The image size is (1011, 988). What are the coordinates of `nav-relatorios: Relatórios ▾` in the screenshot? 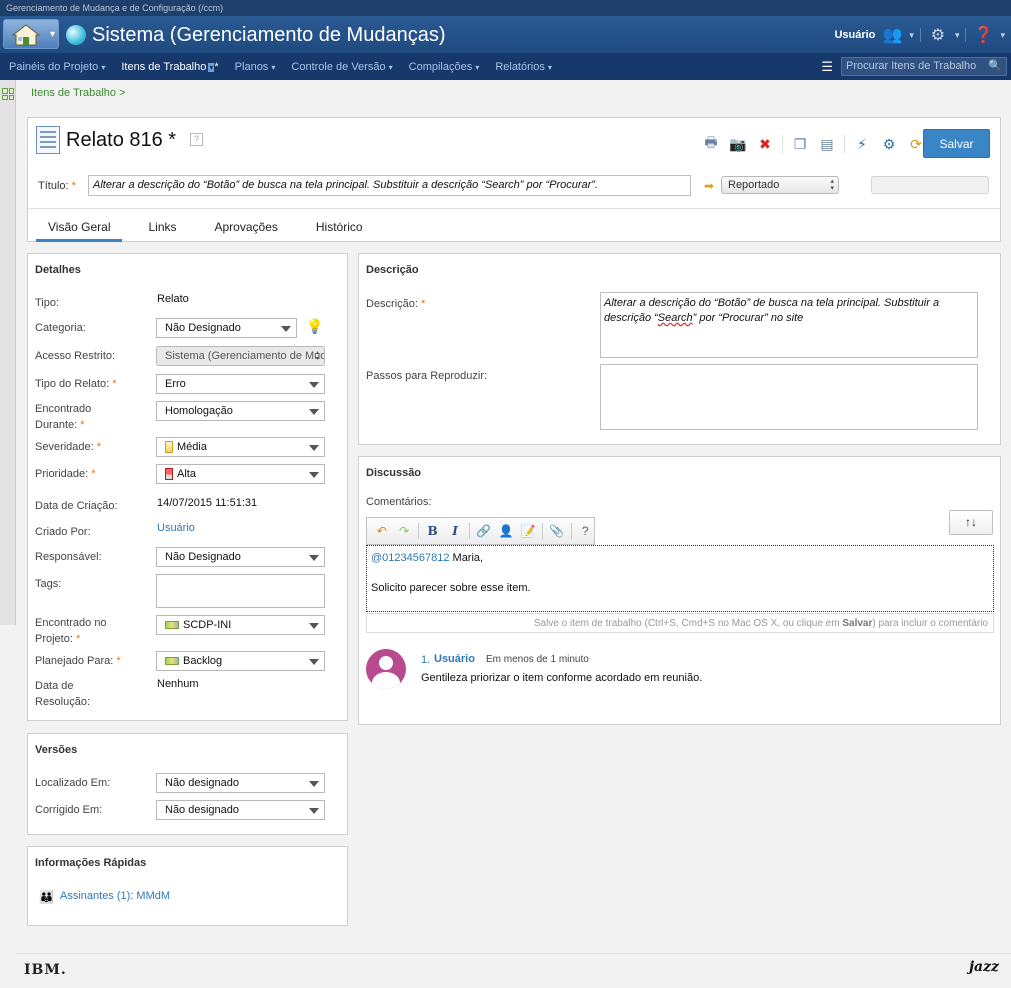 It's located at (523, 67).